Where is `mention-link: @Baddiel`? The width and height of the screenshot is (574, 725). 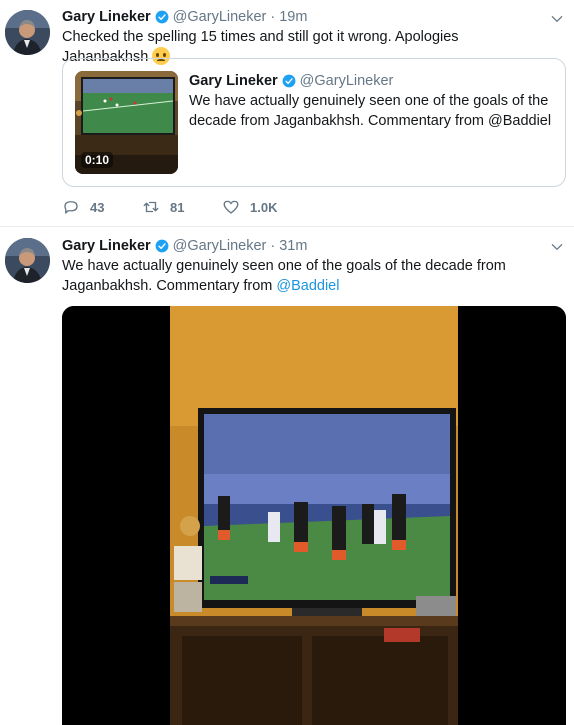 mention-link: @Baddiel is located at coordinates (307, 286).